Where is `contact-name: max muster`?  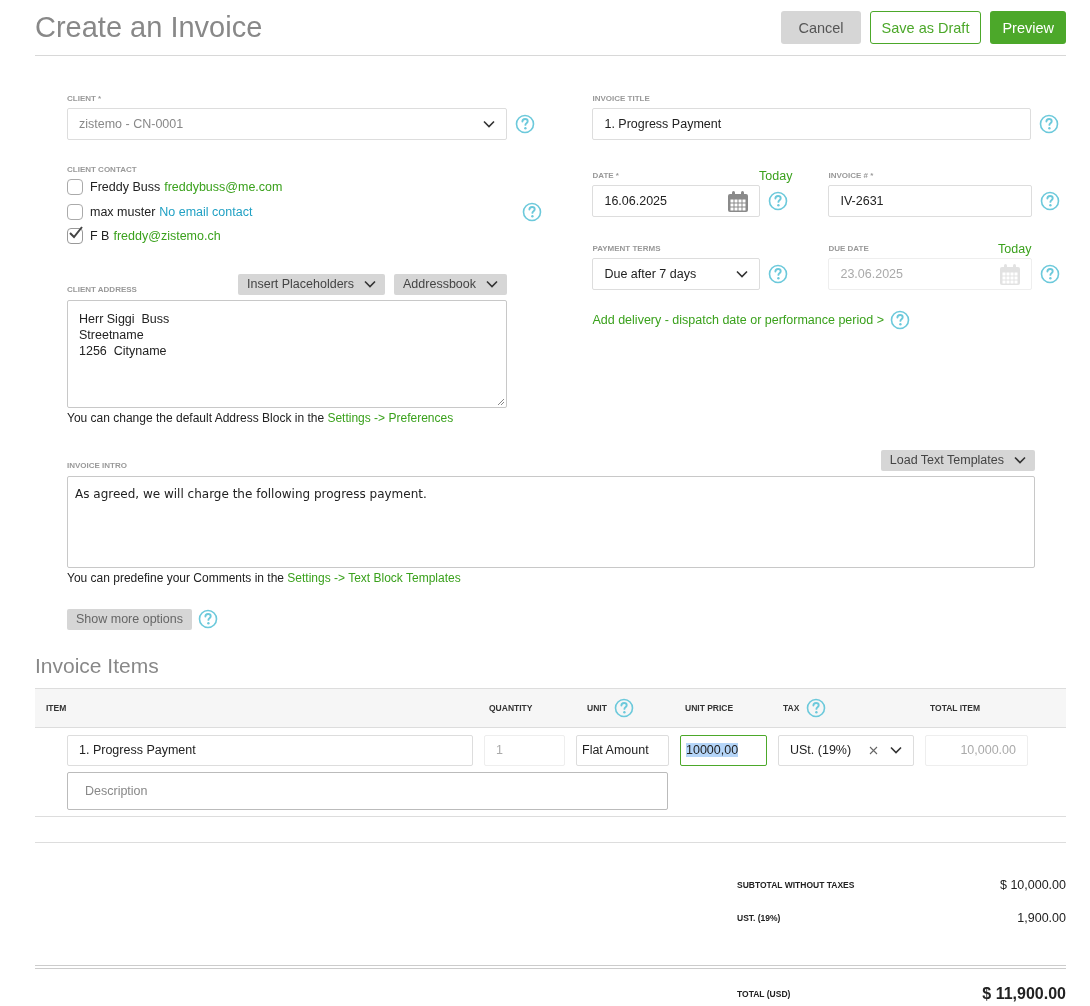
contact-name: max muster is located at coordinates (123, 211).